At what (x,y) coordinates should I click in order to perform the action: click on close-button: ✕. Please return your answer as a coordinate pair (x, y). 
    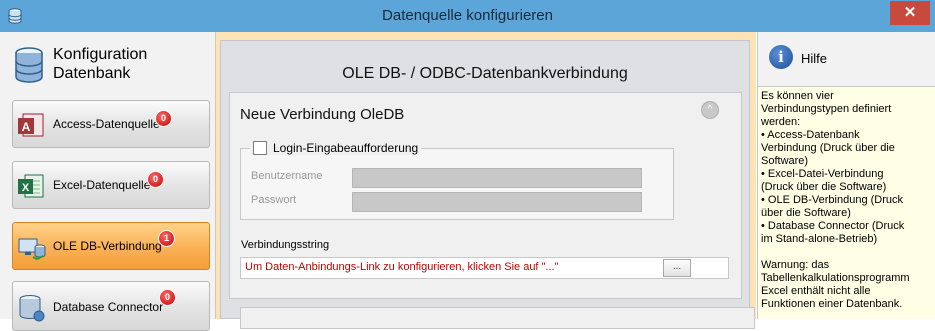
    Looking at the image, I should click on (910, 13).